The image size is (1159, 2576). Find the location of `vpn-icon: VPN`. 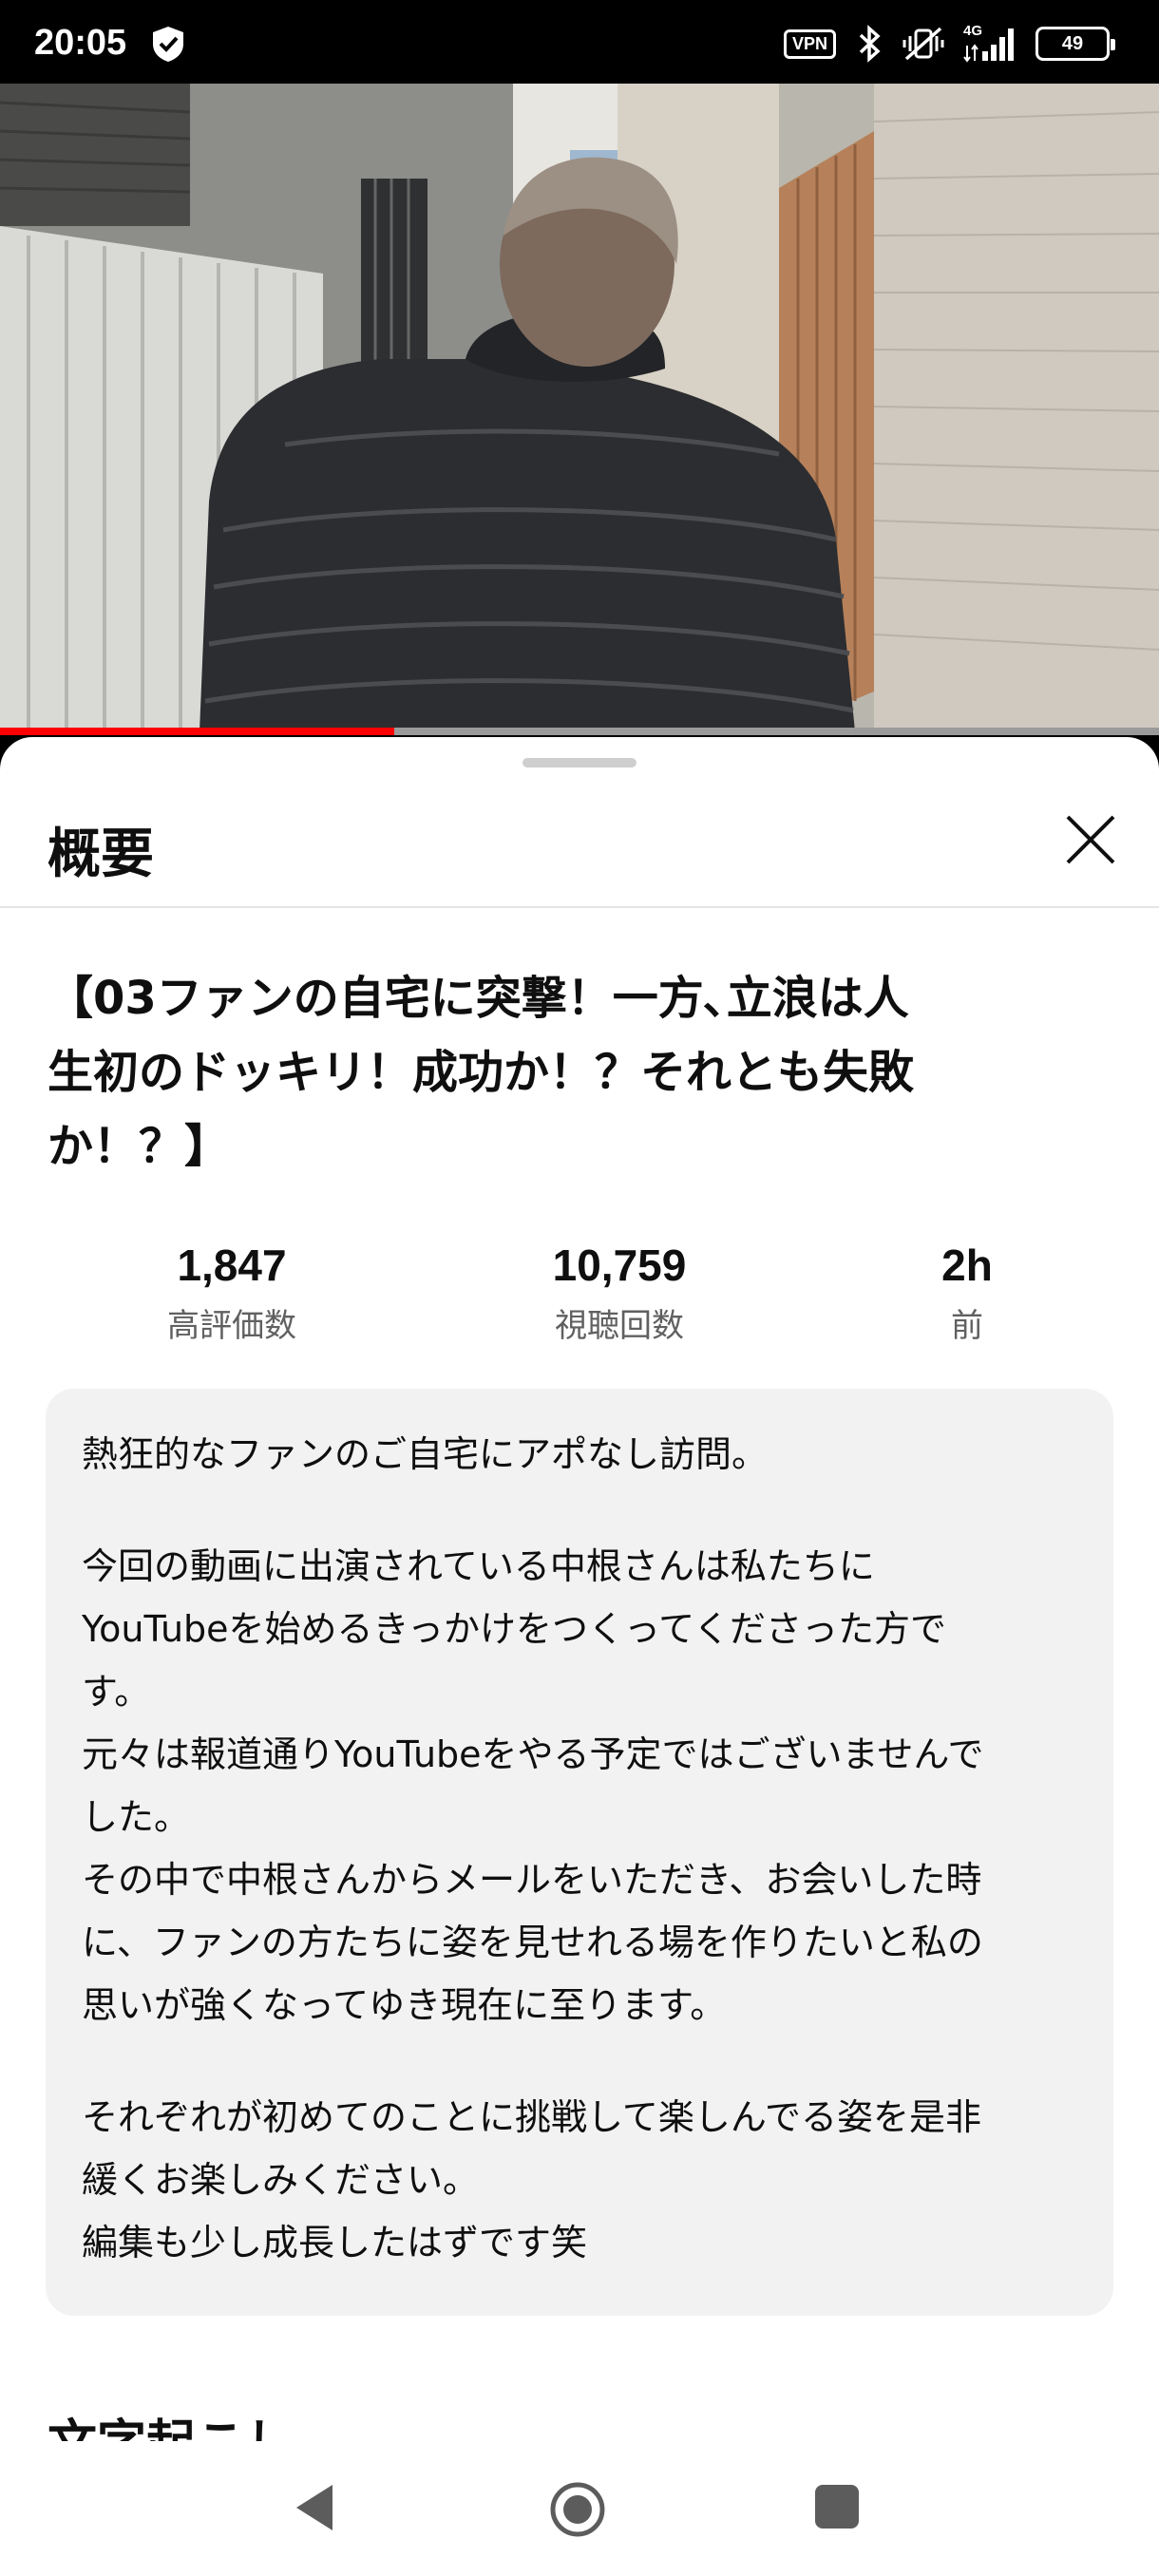

vpn-icon: VPN is located at coordinates (809, 43).